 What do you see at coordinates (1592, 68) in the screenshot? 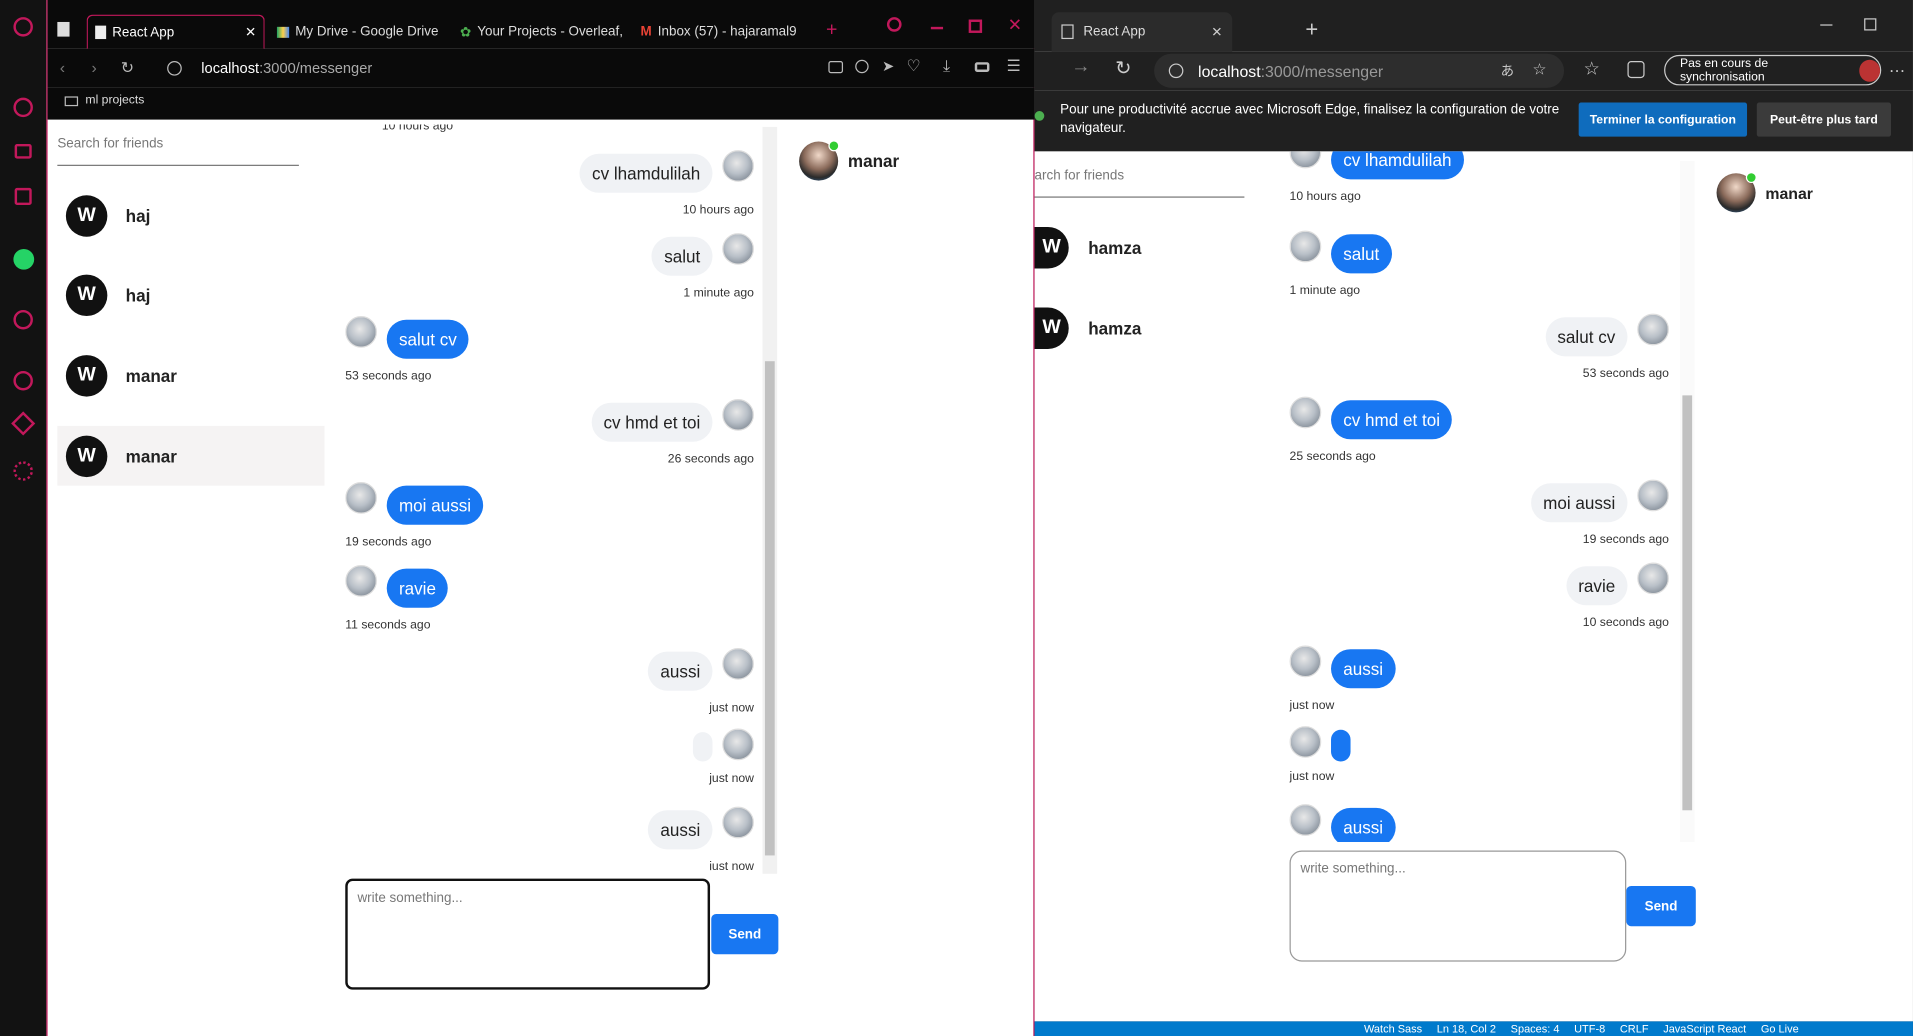
I see `favorites-icon: ☆` at bounding box center [1592, 68].